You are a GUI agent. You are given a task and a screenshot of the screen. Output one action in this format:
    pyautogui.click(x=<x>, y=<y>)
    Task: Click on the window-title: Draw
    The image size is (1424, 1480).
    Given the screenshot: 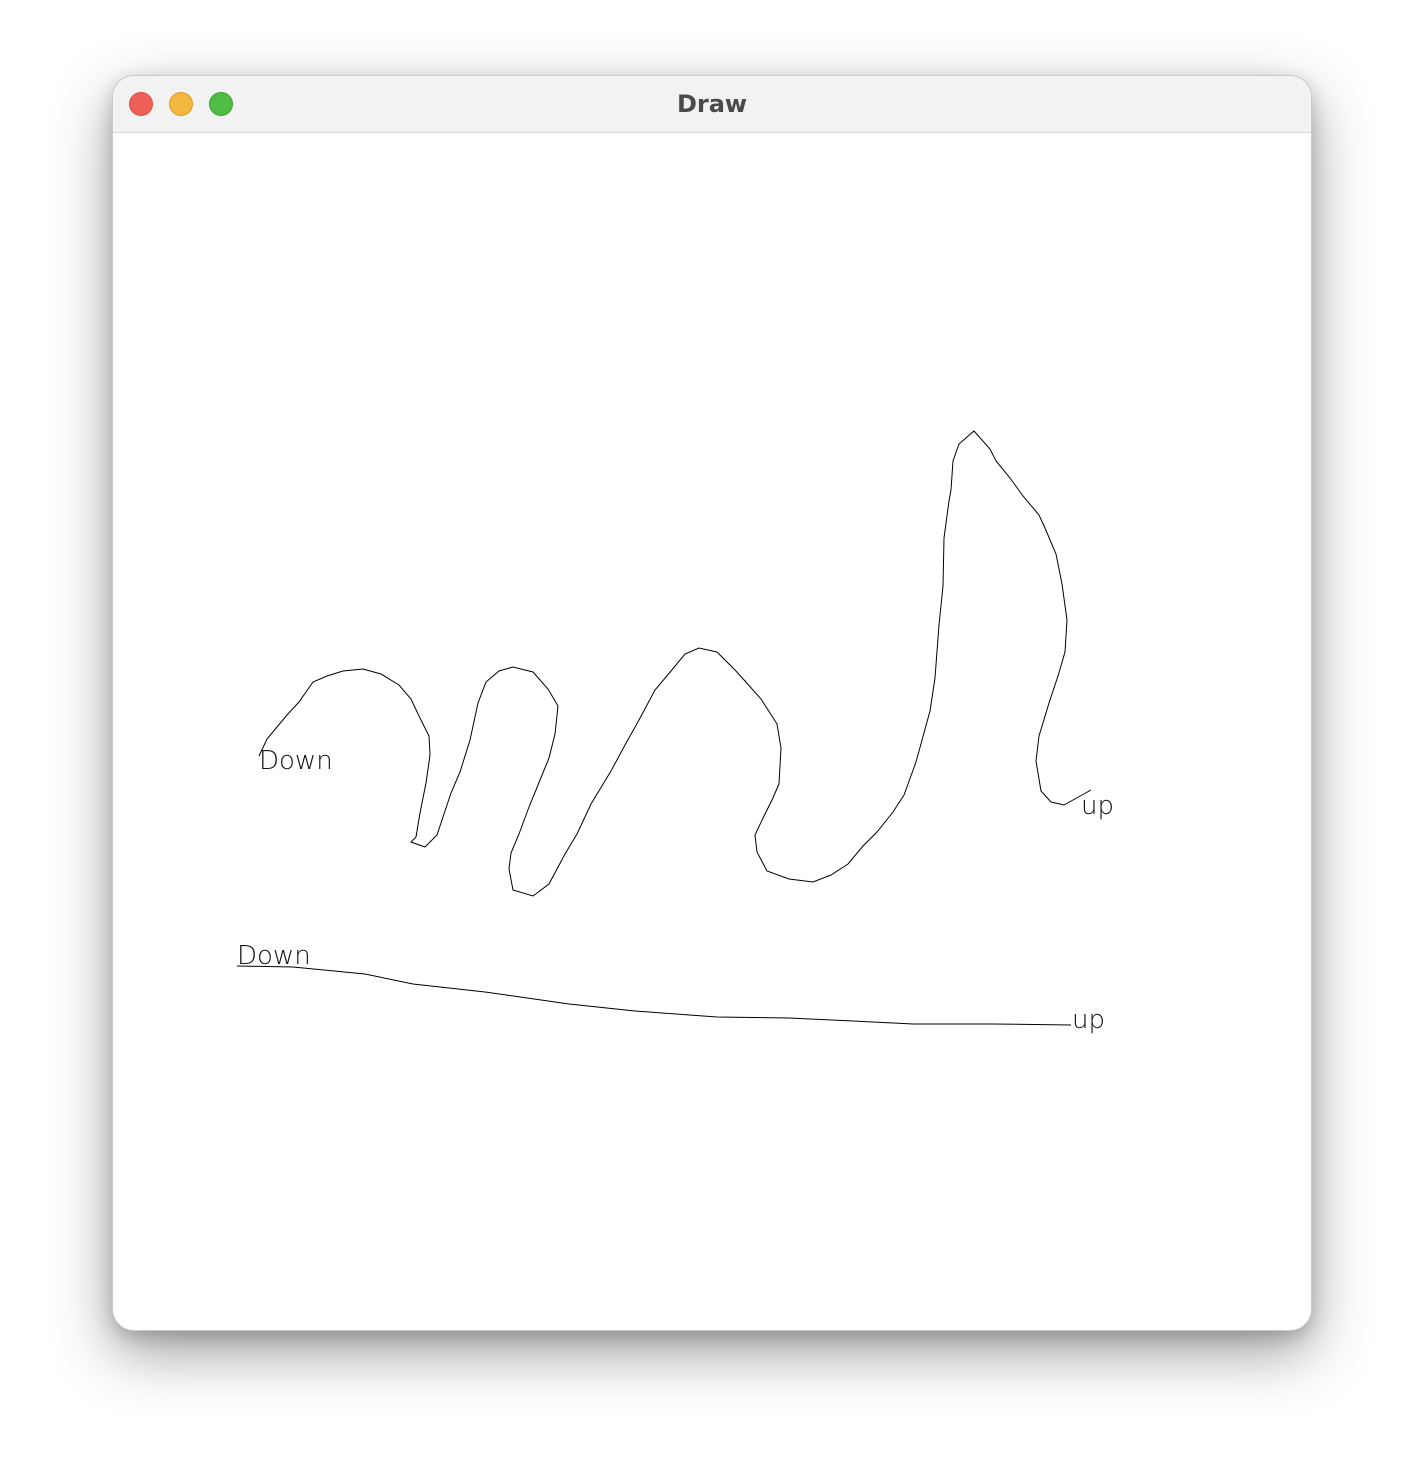 What is the action you would take?
    pyautogui.click(x=712, y=104)
    